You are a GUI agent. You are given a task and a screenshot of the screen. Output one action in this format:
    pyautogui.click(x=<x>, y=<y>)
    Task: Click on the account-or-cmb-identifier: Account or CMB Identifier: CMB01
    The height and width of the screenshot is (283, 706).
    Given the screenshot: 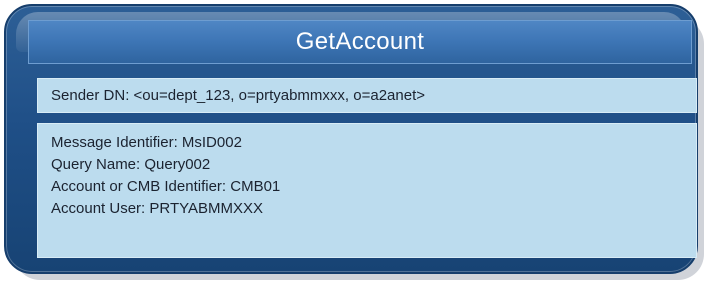 What is the action you would take?
    pyautogui.click(x=166, y=186)
    